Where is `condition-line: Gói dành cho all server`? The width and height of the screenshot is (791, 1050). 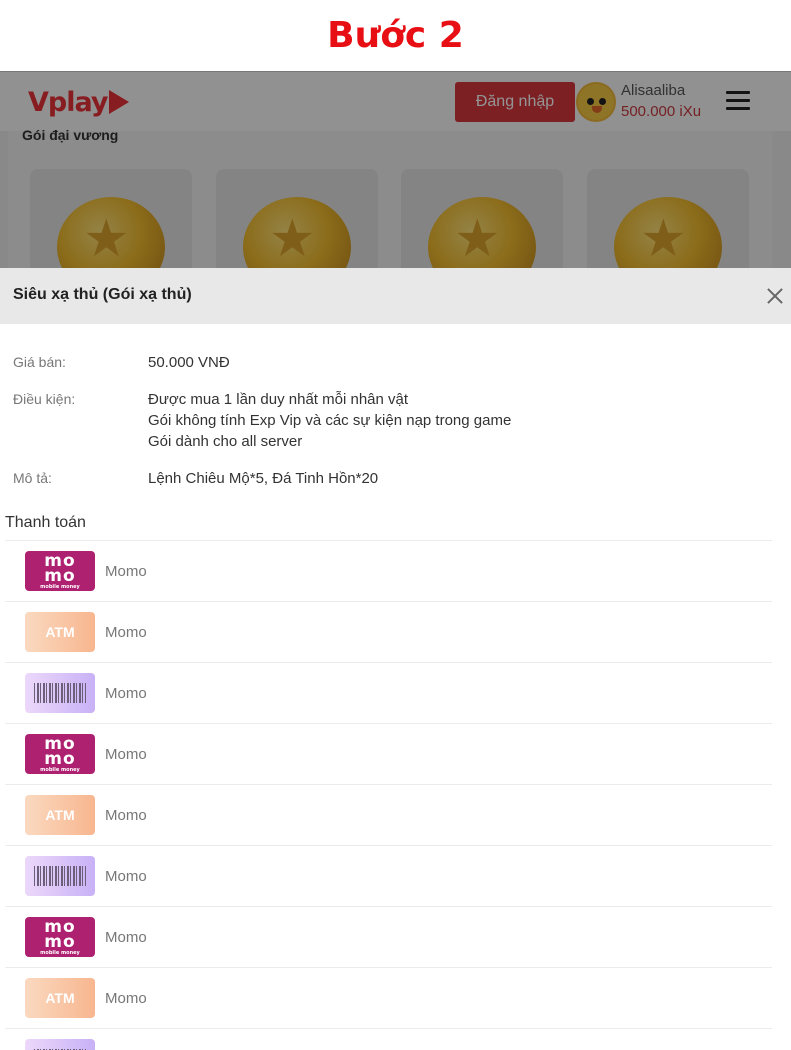
condition-line: Gói dành cho all server is located at coordinates (225, 441).